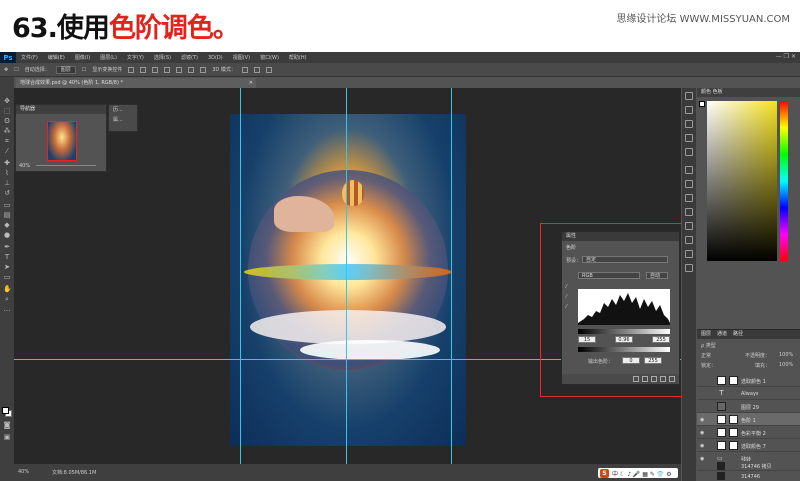 This screenshot has width=800, height=481. What do you see at coordinates (62, 141) in the screenshot?
I see `navigator-thumbnail` at bounding box center [62, 141].